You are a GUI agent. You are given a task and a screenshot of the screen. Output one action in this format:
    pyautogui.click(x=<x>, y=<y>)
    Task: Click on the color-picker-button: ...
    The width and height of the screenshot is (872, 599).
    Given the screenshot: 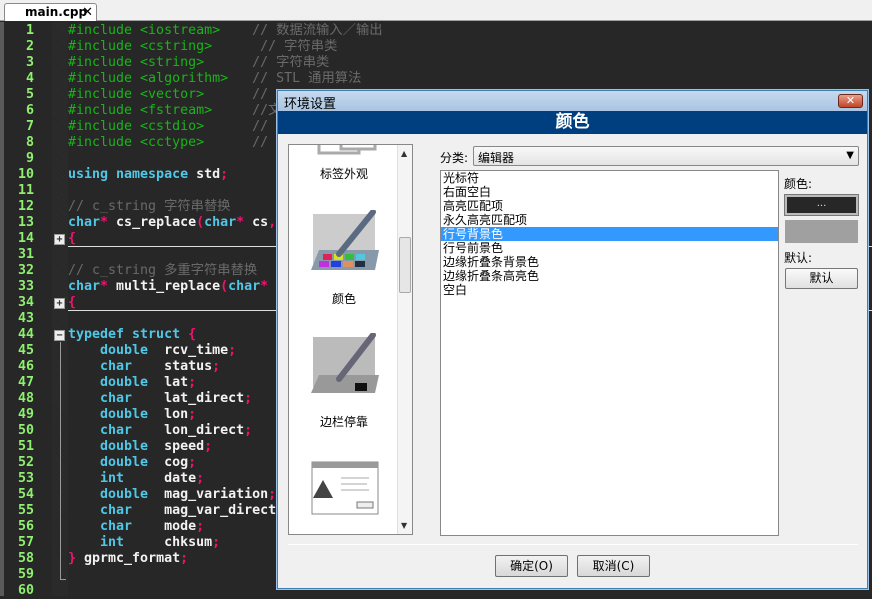 What is the action you would take?
    pyautogui.click(x=821, y=205)
    